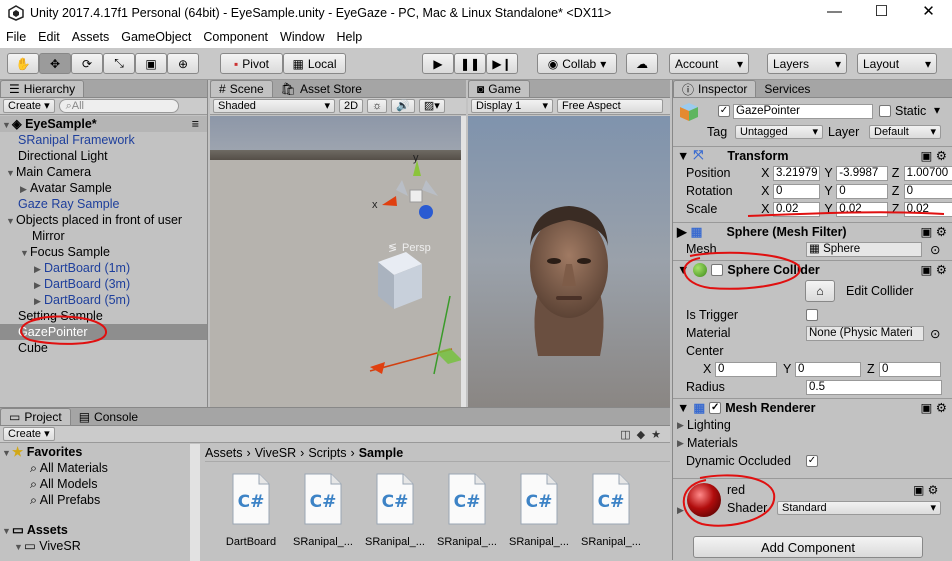 This screenshot has width=952, height=561. What do you see at coordinates (512, 106) in the screenshot?
I see `display-dropdown: Display 1 ▾` at bounding box center [512, 106].